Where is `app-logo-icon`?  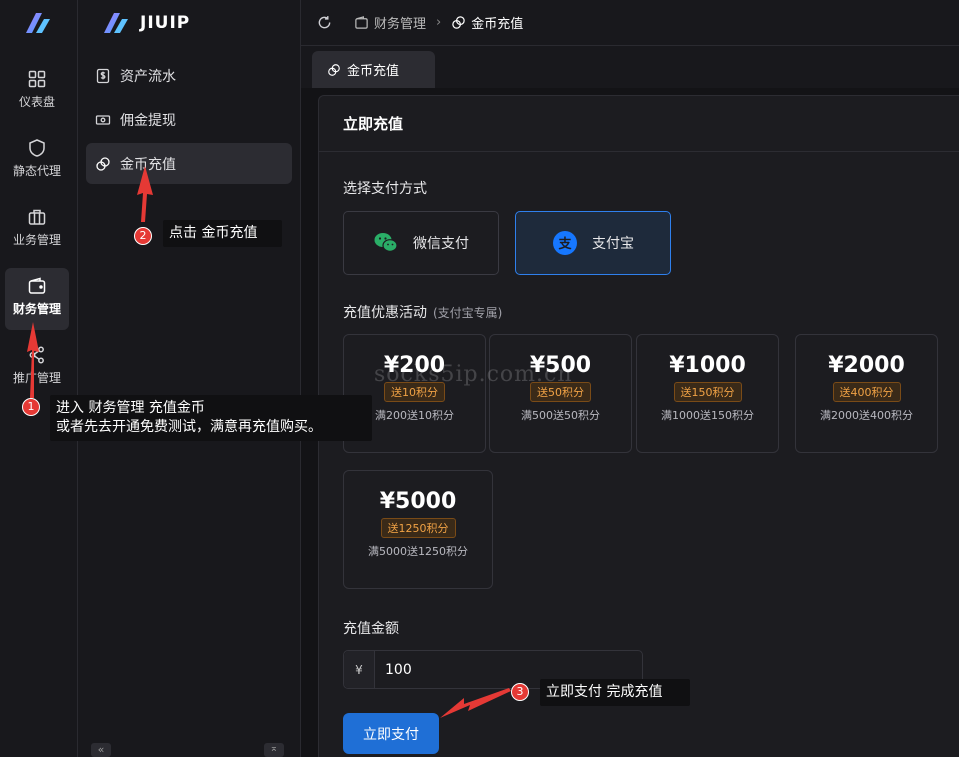
app-logo-icon is located at coordinates (38, 23).